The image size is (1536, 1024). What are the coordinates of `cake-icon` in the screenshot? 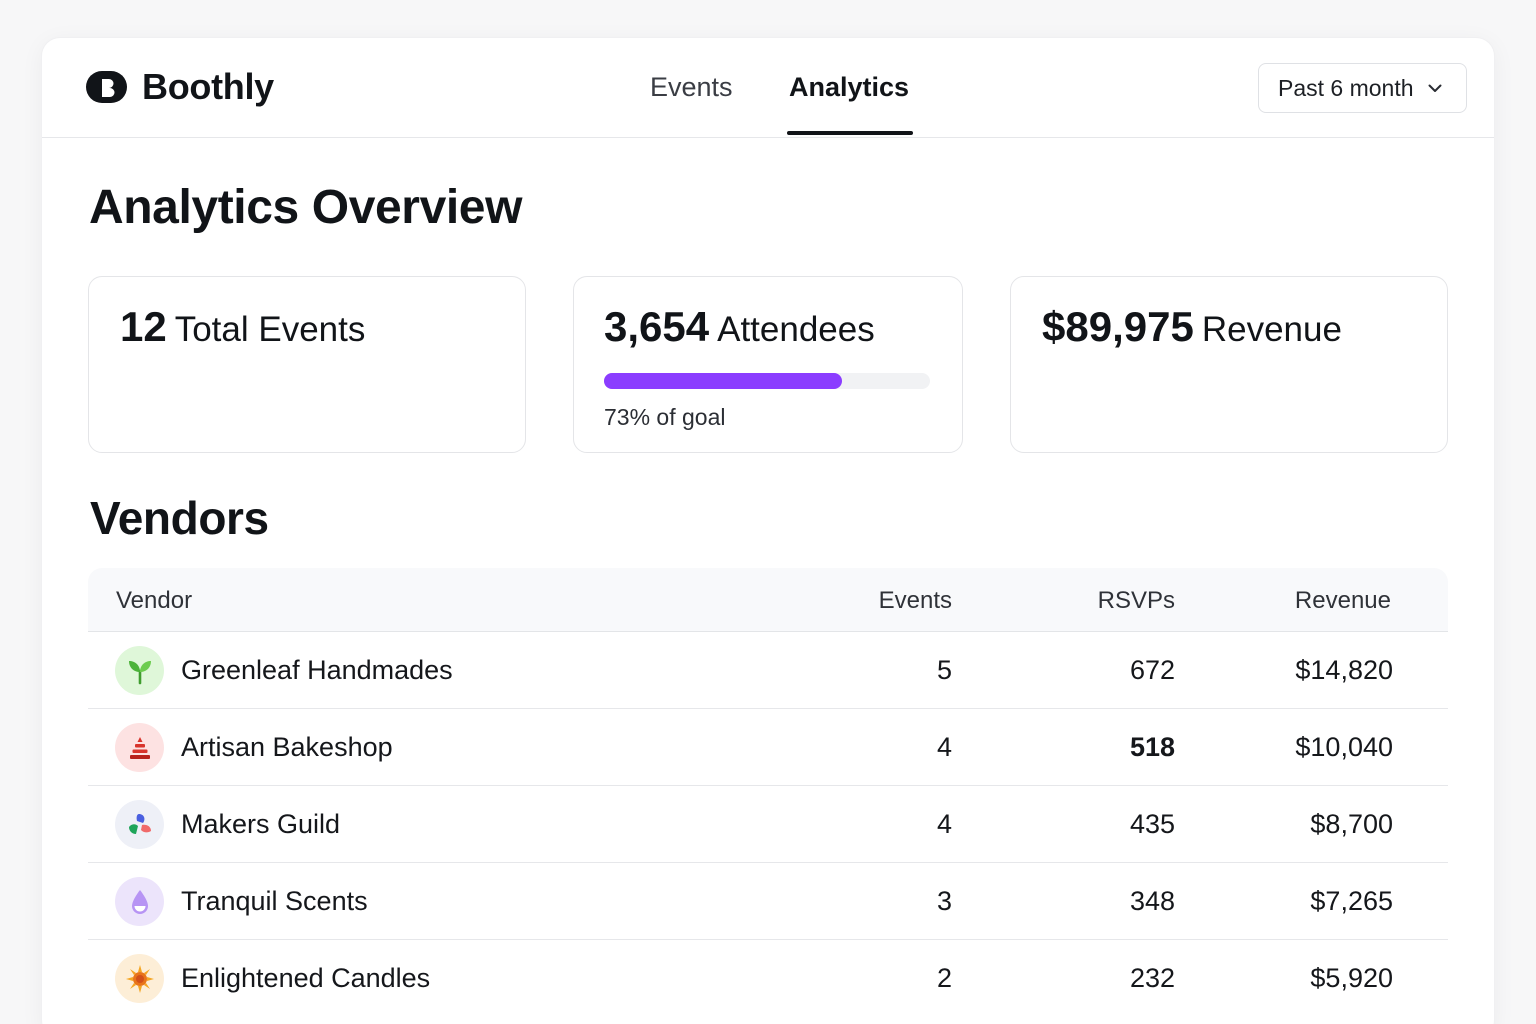 It's located at (139, 747).